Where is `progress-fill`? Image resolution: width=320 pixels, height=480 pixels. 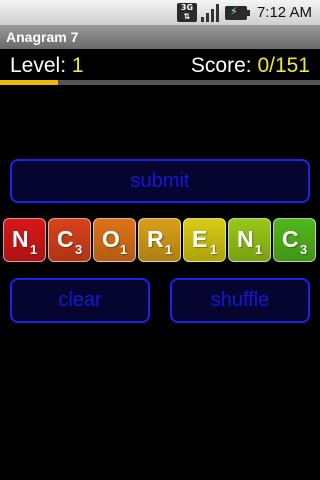 progress-fill is located at coordinates (29, 82).